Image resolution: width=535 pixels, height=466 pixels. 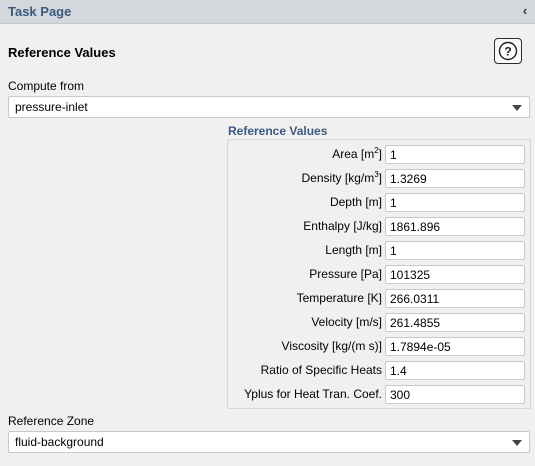 I want to click on label-ratio-of-specific-heats: Ratio of Specific Heats, so click(x=321, y=370).